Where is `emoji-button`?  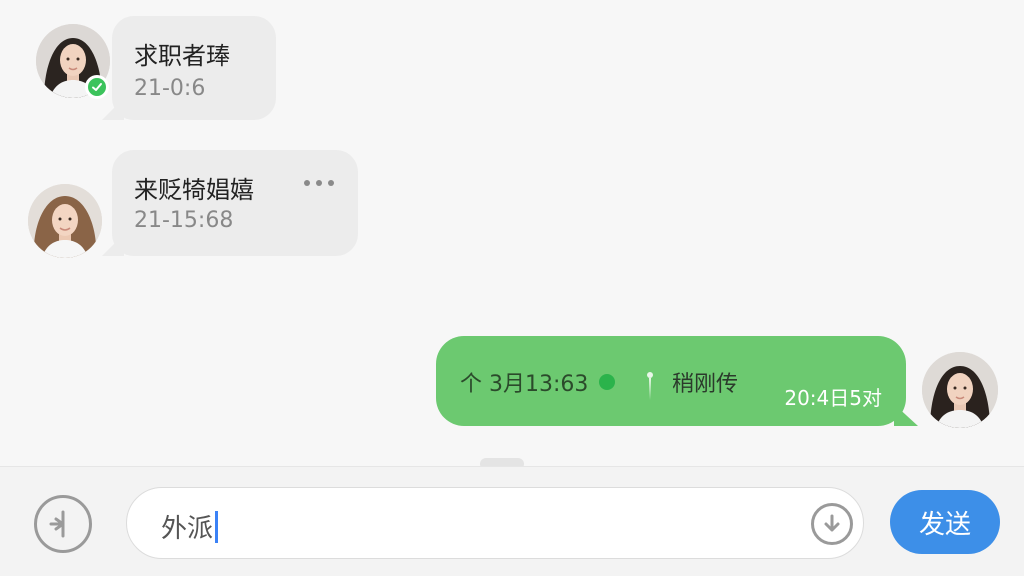
emoji-button is located at coordinates (832, 524).